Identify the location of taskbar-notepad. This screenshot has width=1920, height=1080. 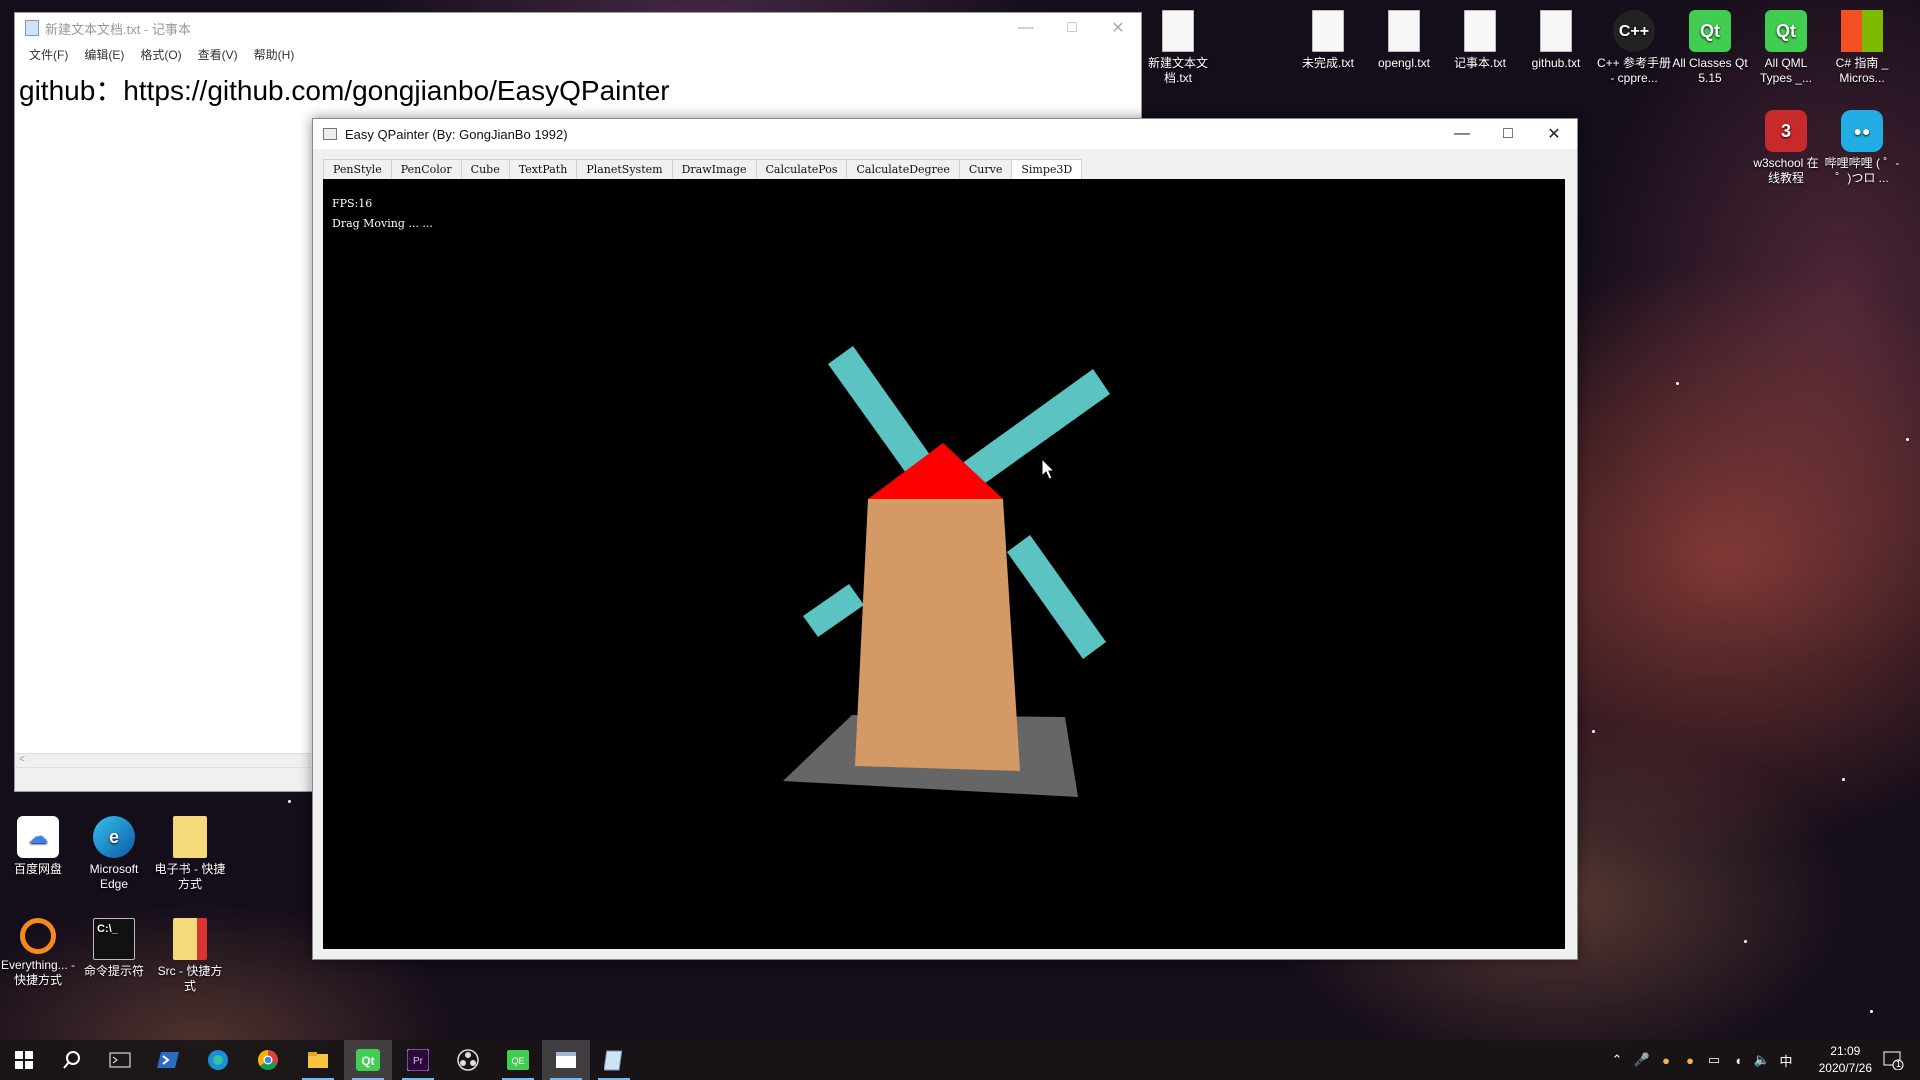
(614, 1060).